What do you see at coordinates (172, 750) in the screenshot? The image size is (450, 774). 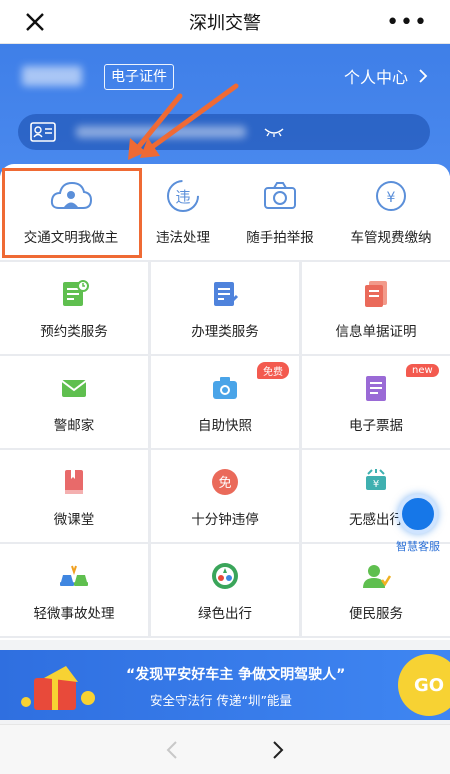 I see `back-arrow-icon` at bounding box center [172, 750].